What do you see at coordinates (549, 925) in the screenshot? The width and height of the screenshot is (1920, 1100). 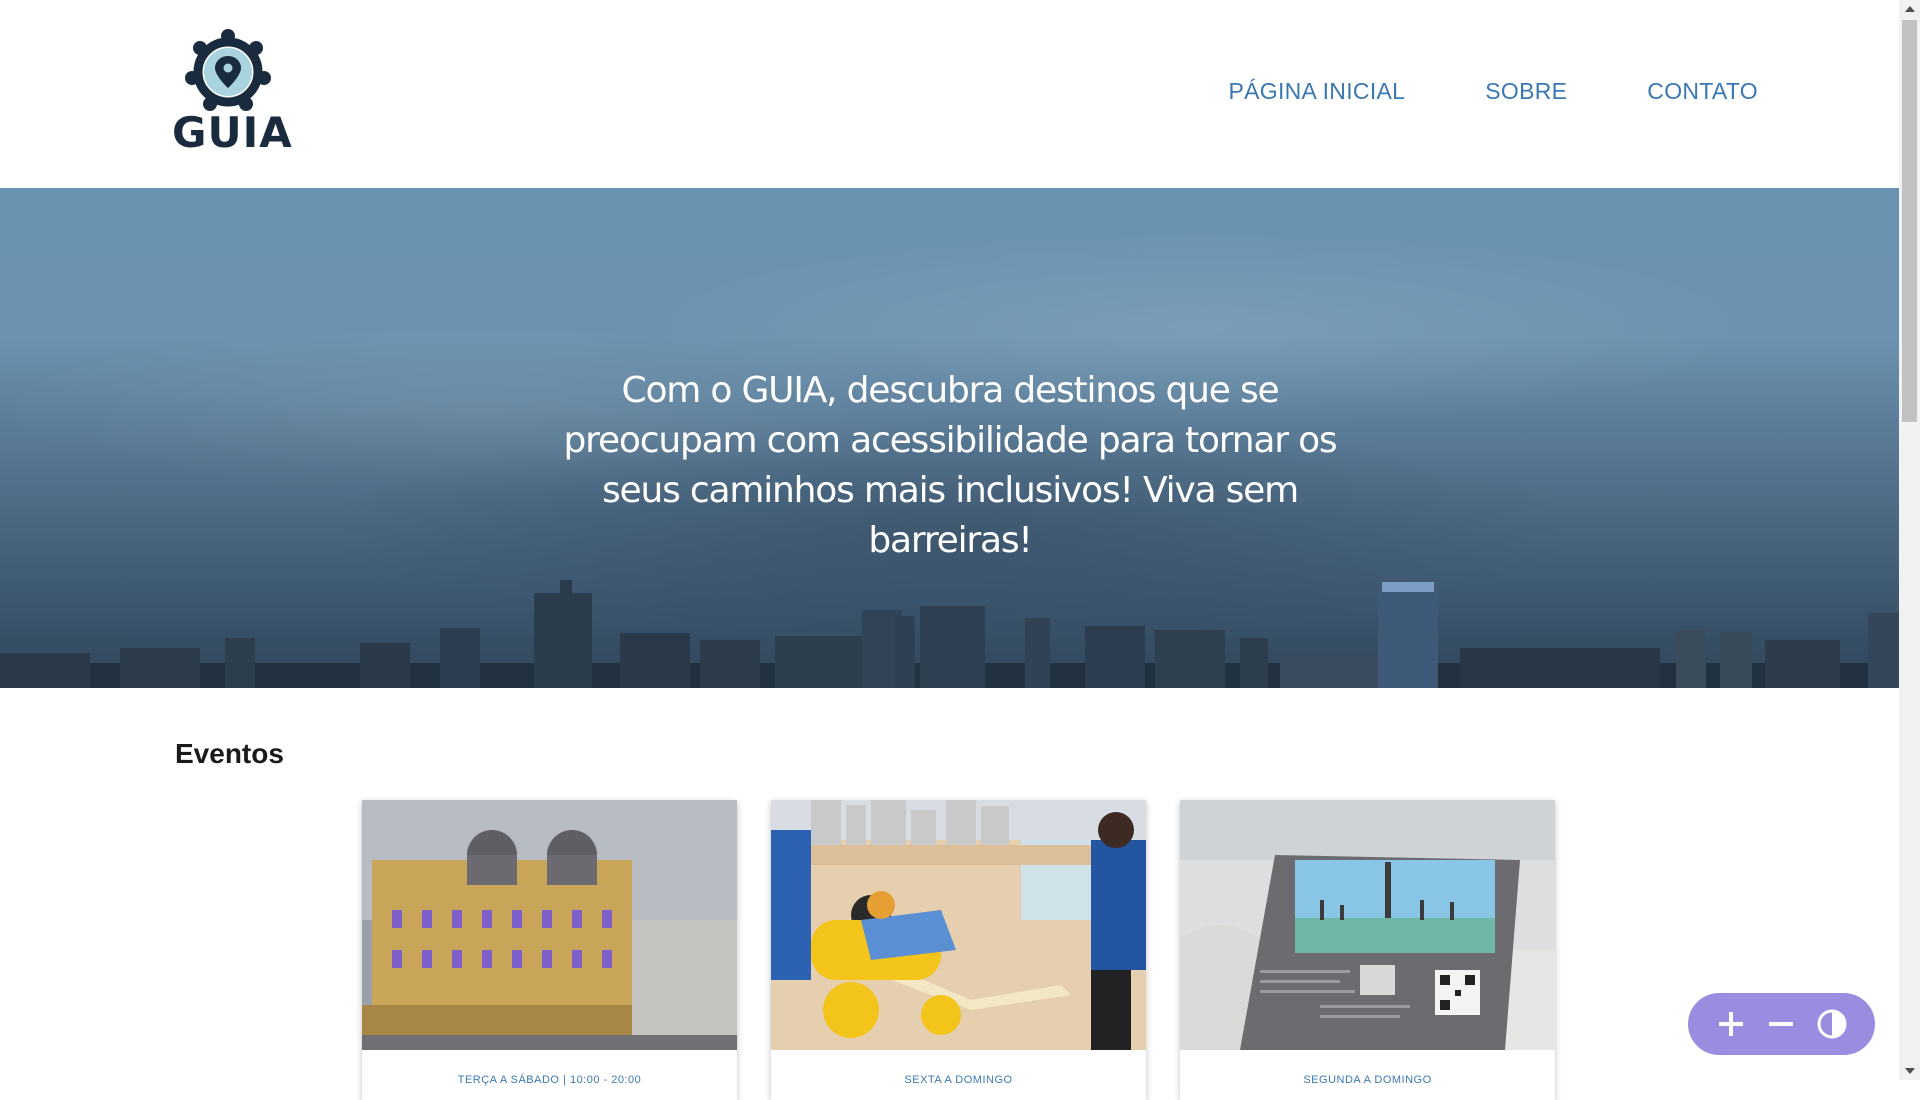 I see `illuminated-historic-building-image` at bounding box center [549, 925].